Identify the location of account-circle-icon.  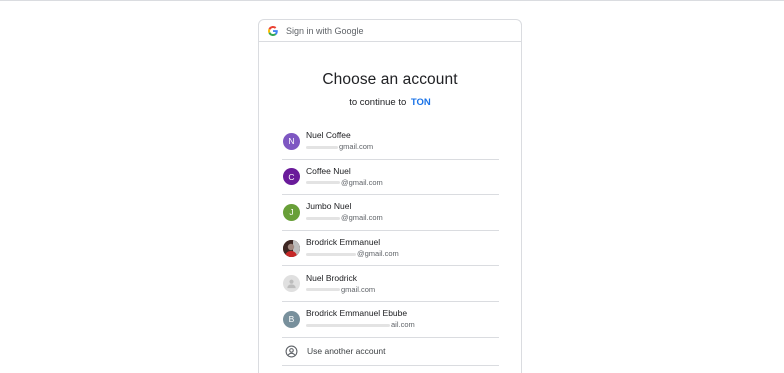
(291, 351).